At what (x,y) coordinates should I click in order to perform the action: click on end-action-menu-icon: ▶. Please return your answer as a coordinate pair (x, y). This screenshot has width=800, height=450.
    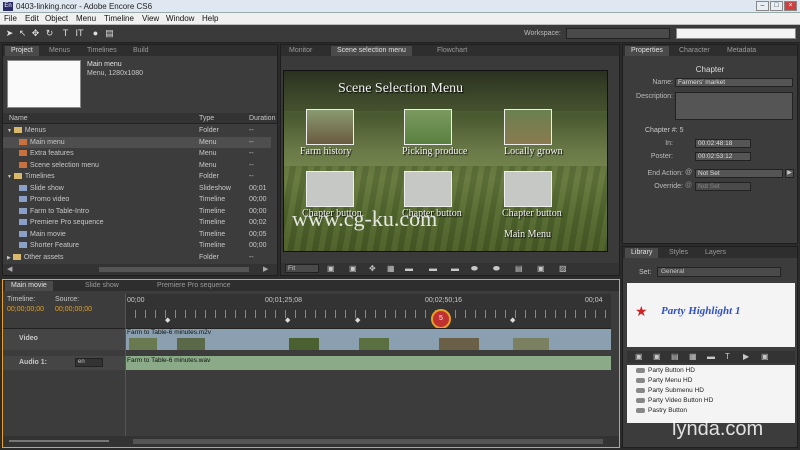
    Looking at the image, I should click on (789, 173).